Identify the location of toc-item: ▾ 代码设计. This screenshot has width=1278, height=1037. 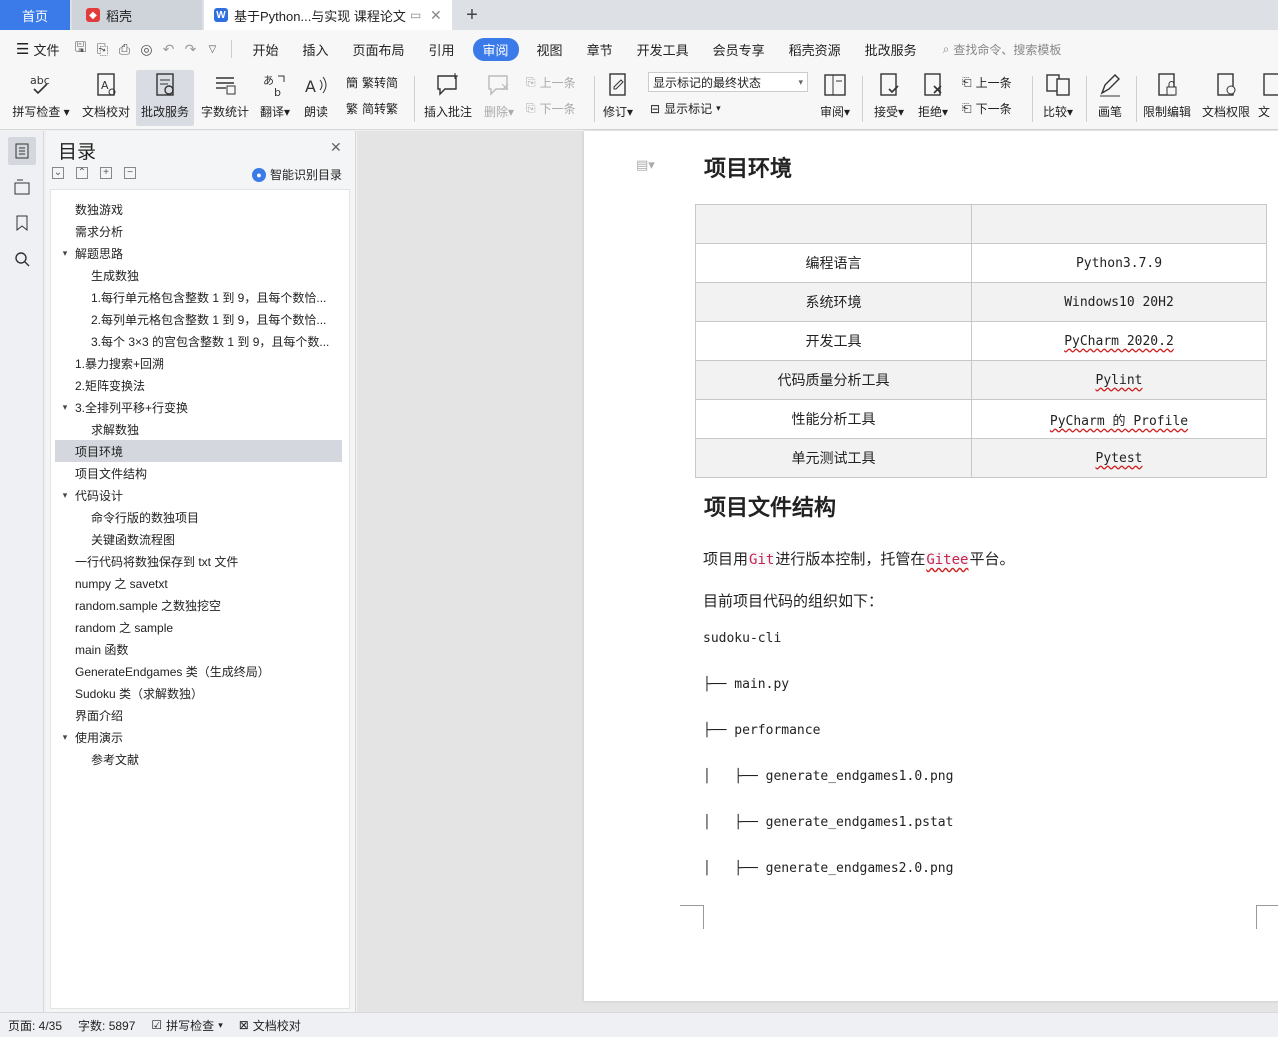
(198, 495).